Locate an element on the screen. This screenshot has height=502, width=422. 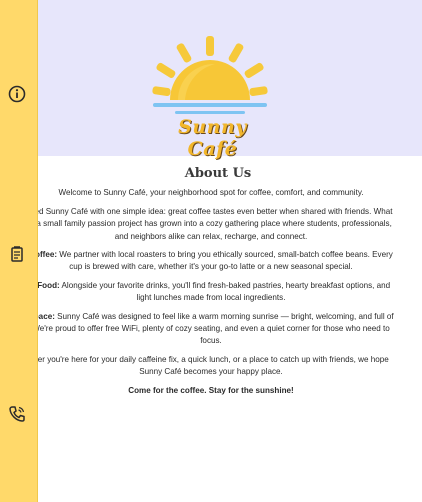
info-icon is located at coordinates (17, 94).